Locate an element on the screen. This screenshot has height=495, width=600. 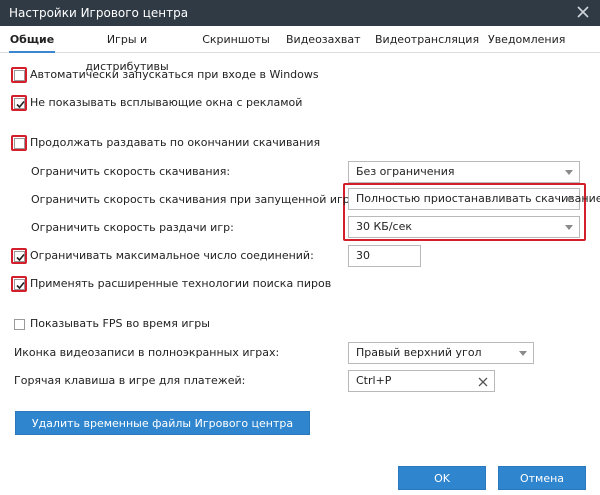
limit-download-game-select: Полностью приостанавливать скачивание is located at coordinates (474, 199).